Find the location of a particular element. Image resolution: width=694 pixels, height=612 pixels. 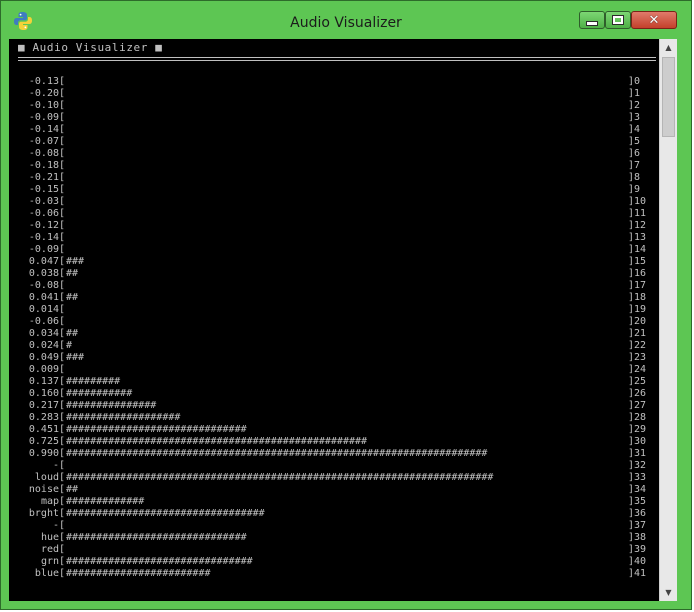

row-label: 0.217 is located at coordinates (43, 405).